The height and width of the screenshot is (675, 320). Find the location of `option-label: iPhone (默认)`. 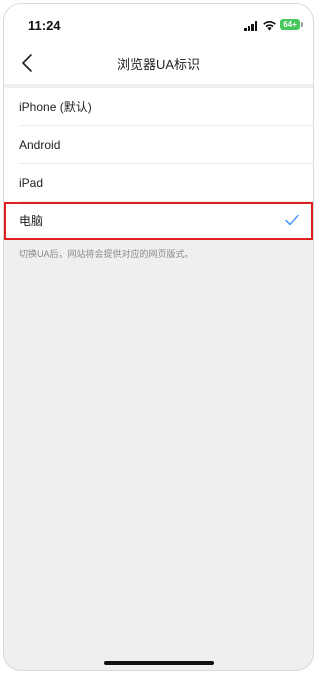

option-label: iPhone (默认) is located at coordinates (55, 107).